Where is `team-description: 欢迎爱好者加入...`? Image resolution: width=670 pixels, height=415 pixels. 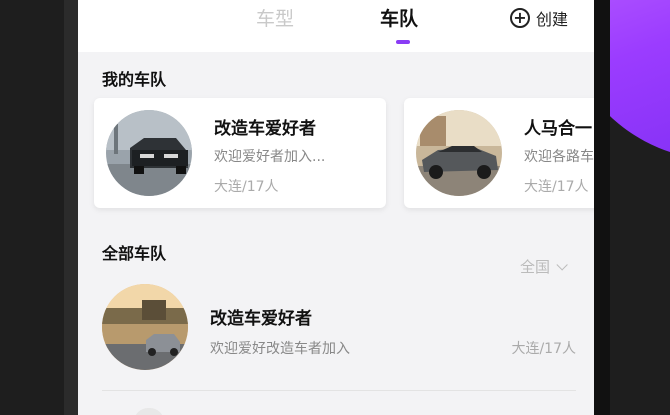
team-description: 欢迎爱好者加入... is located at coordinates (270, 157).